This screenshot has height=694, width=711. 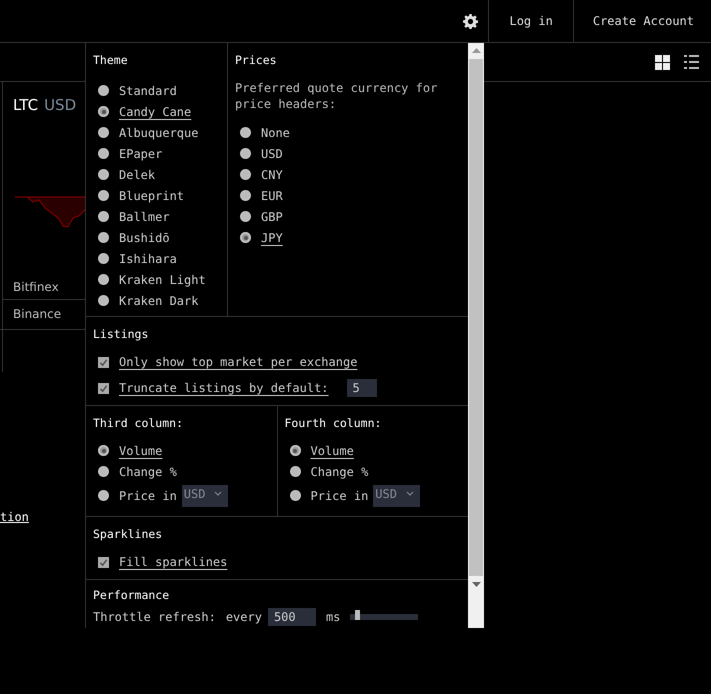 I want to click on section-heading: Third column:, so click(x=138, y=423).